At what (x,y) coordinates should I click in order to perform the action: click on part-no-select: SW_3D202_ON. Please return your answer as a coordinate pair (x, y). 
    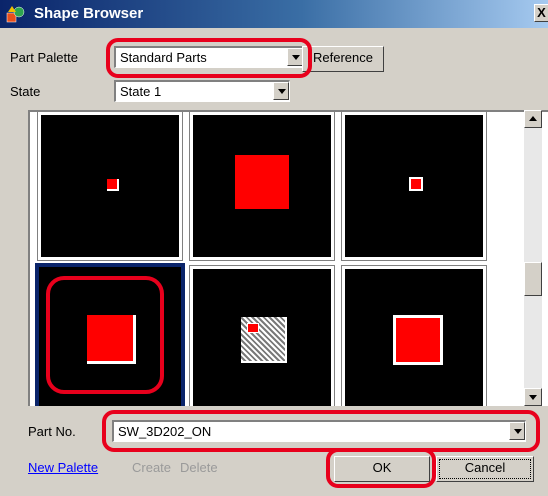
    Looking at the image, I should click on (319, 431).